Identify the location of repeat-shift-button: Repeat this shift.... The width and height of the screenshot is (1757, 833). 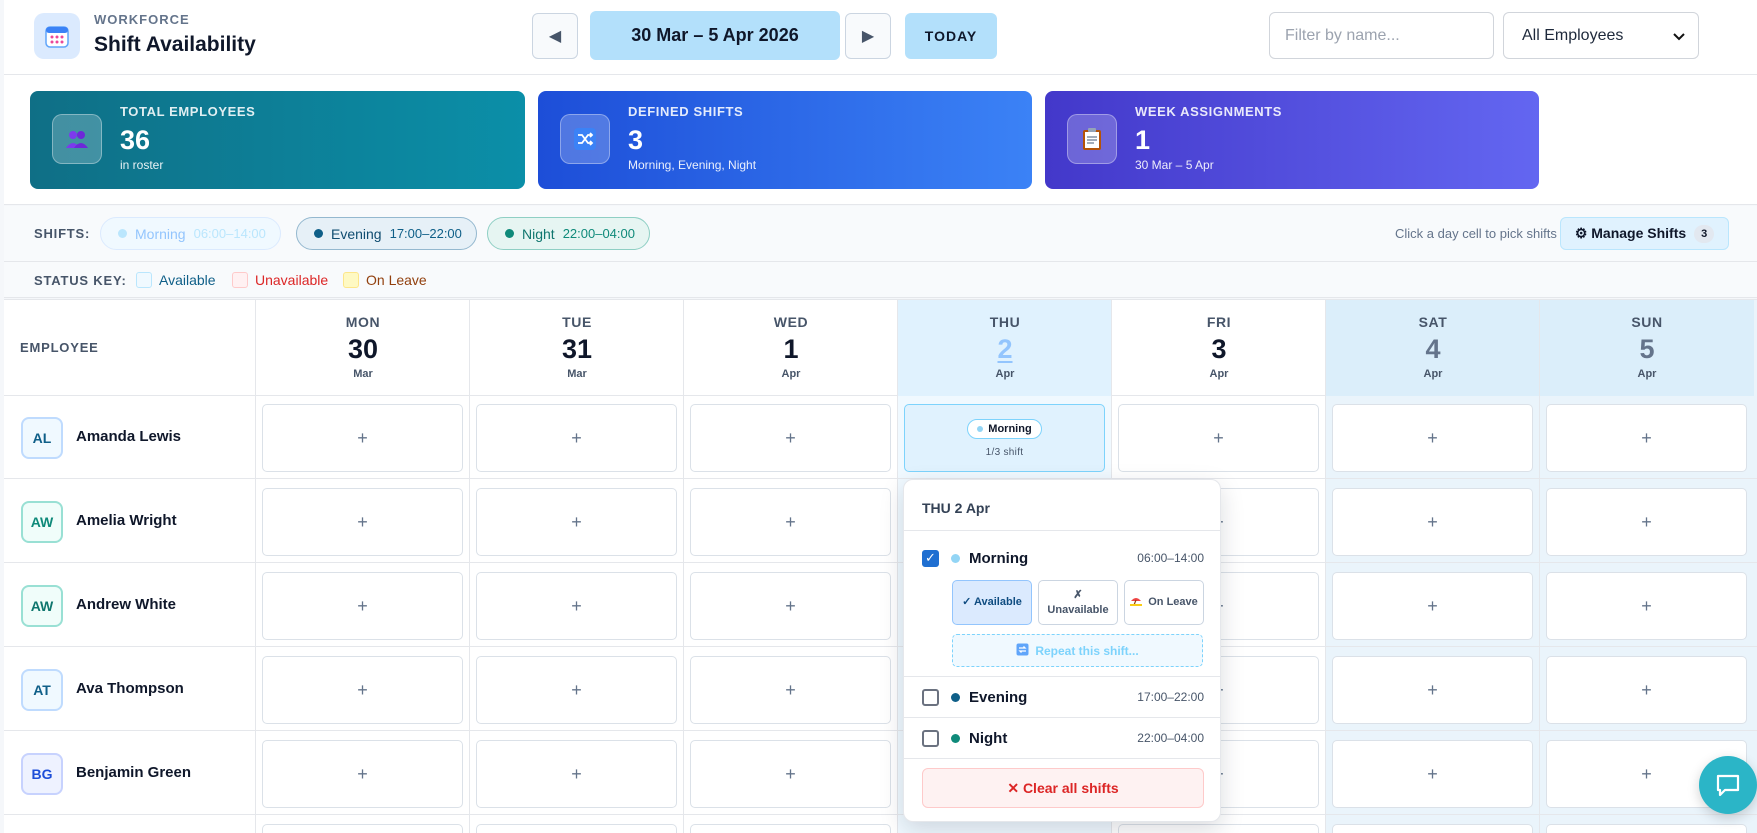
(1077, 650).